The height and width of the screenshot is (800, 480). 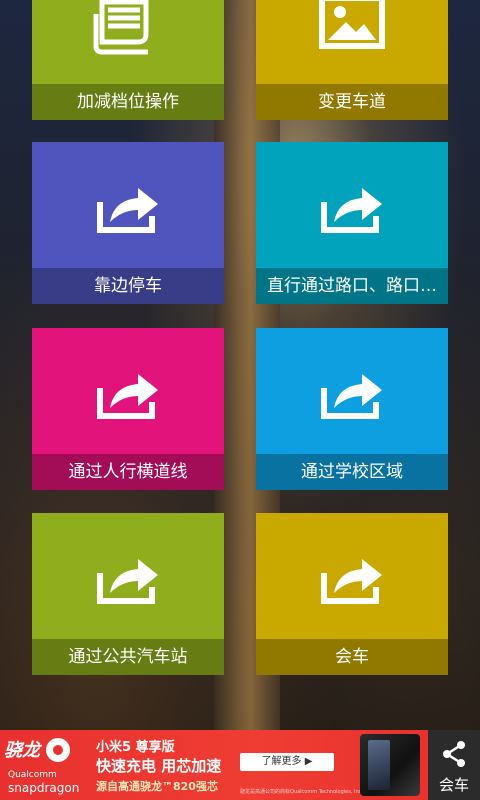 I want to click on ad-subline: 快速充电 用芯加速, so click(x=159, y=766).